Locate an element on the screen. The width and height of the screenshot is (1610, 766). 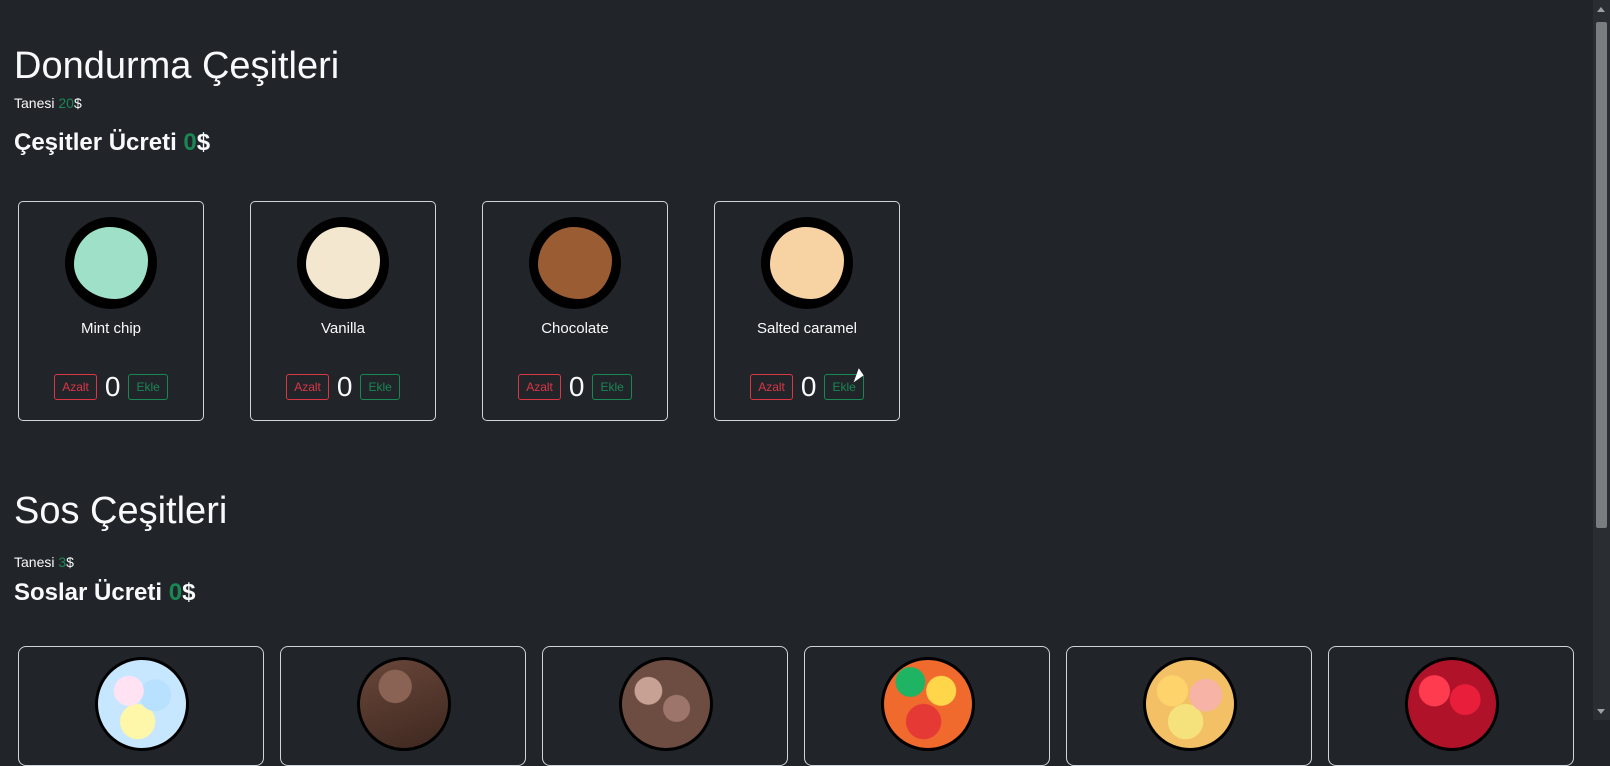
unit-price-value: 20 is located at coordinates (66, 103).